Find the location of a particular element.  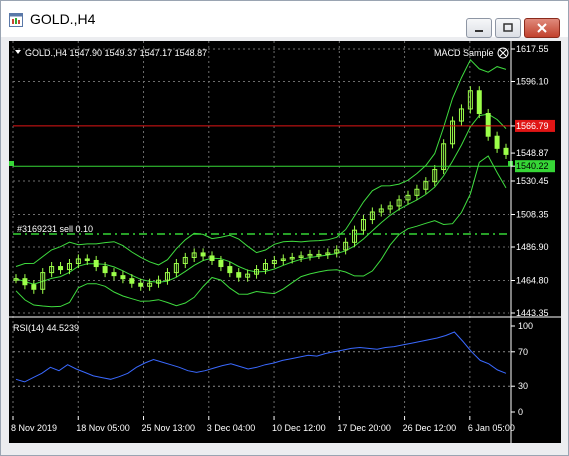

rsi-scale-label: 30 is located at coordinates (523, 386).